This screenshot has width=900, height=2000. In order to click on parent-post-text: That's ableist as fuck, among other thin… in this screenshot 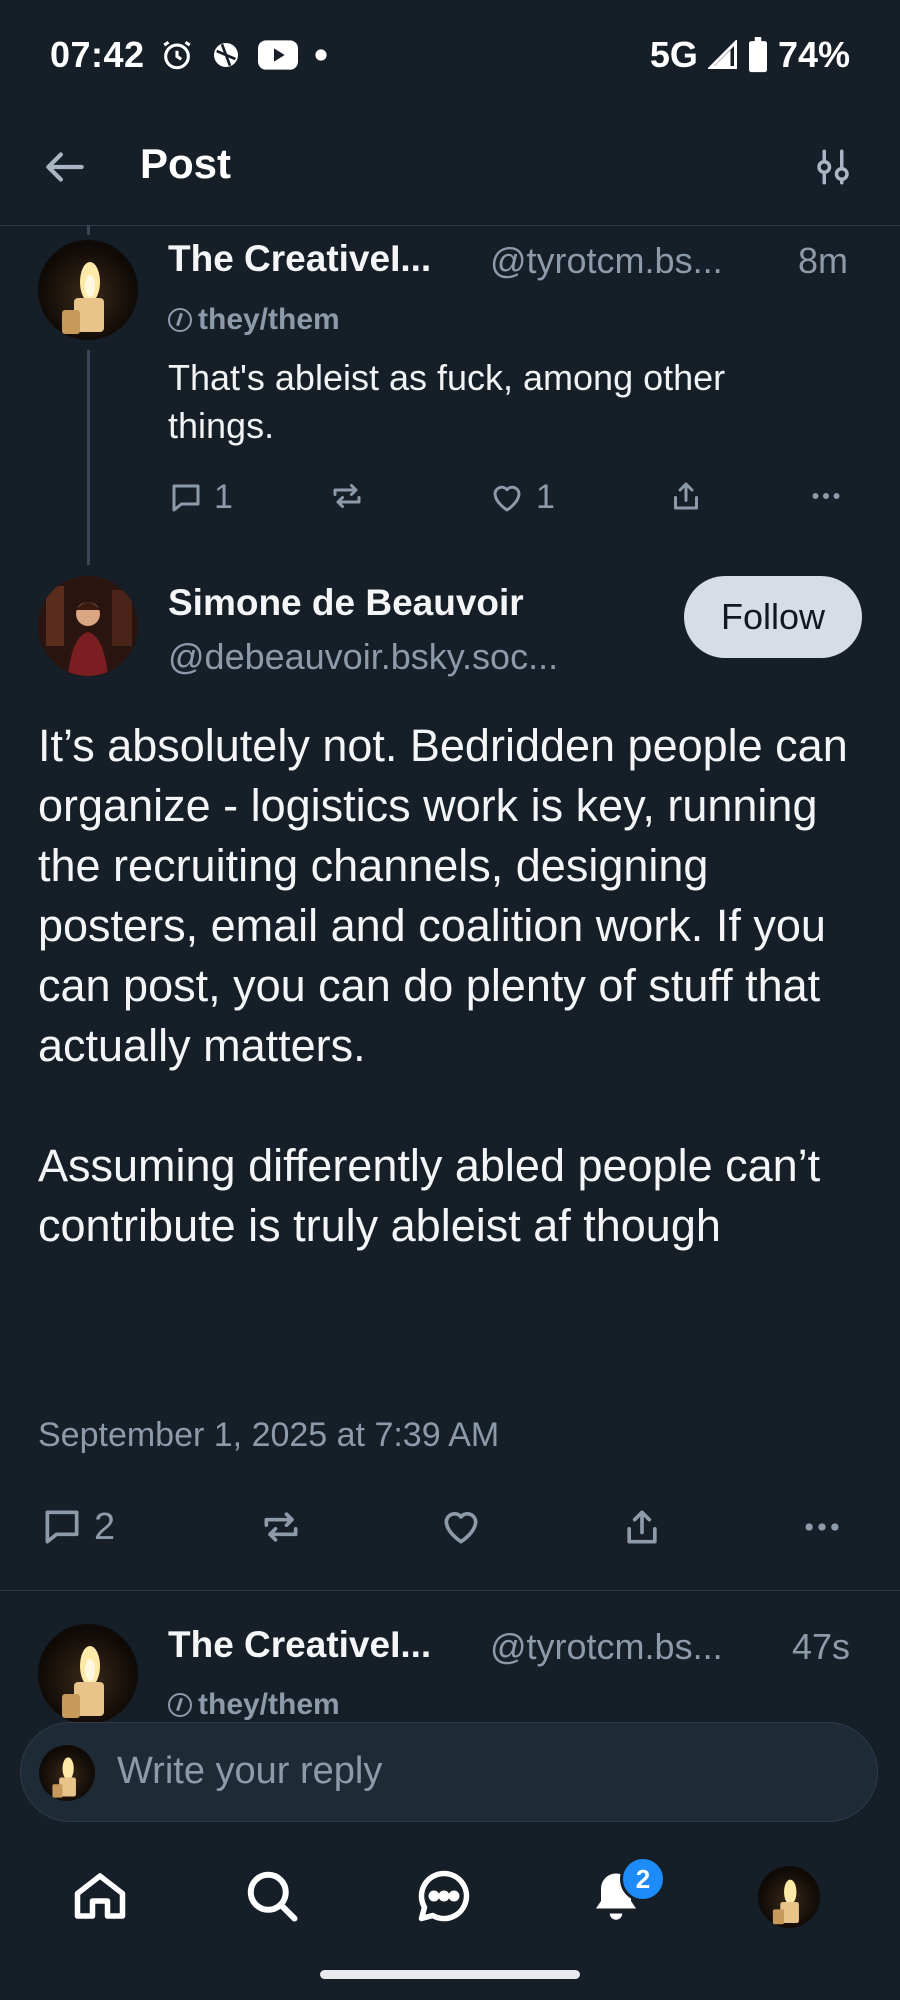, I will do `click(447, 401)`.